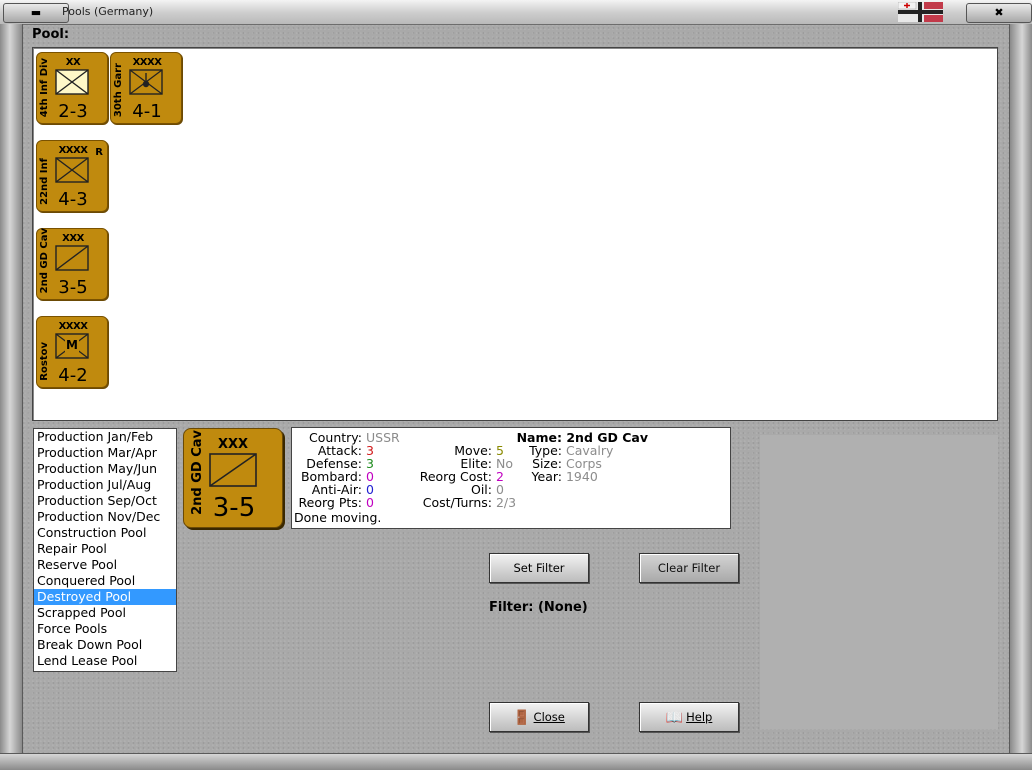  I want to click on close-window-button: ✖, so click(999, 13).